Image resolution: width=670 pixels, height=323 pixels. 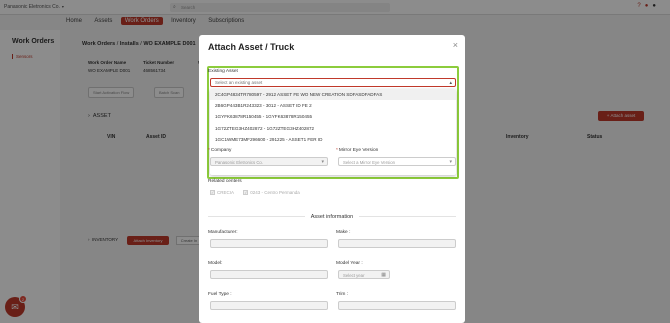 I want to click on manufacturer-field, so click(x=269, y=243).